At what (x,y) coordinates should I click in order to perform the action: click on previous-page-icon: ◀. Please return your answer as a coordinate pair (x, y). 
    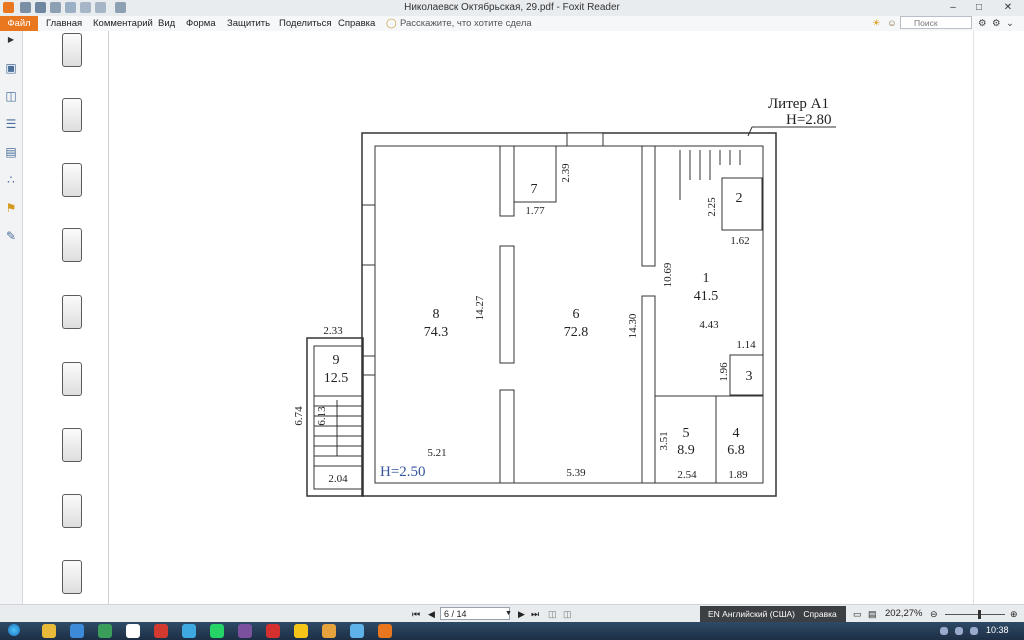
    Looking at the image, I should click on (431, 614).